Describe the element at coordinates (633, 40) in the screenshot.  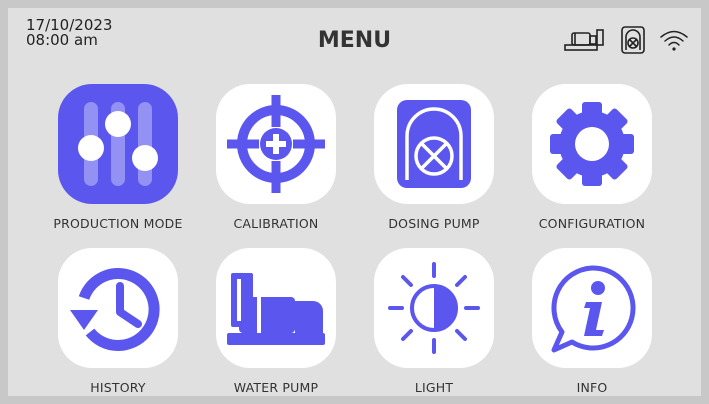
I see `dosing-pump-status-icon` at that location.